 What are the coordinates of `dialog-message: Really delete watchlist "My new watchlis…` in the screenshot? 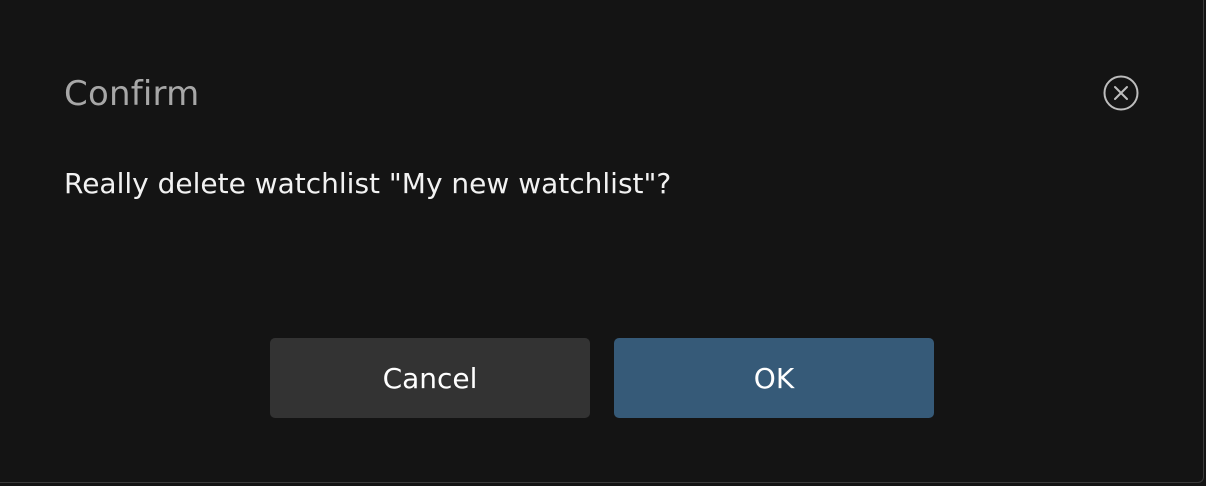 It's located at (368, 183).